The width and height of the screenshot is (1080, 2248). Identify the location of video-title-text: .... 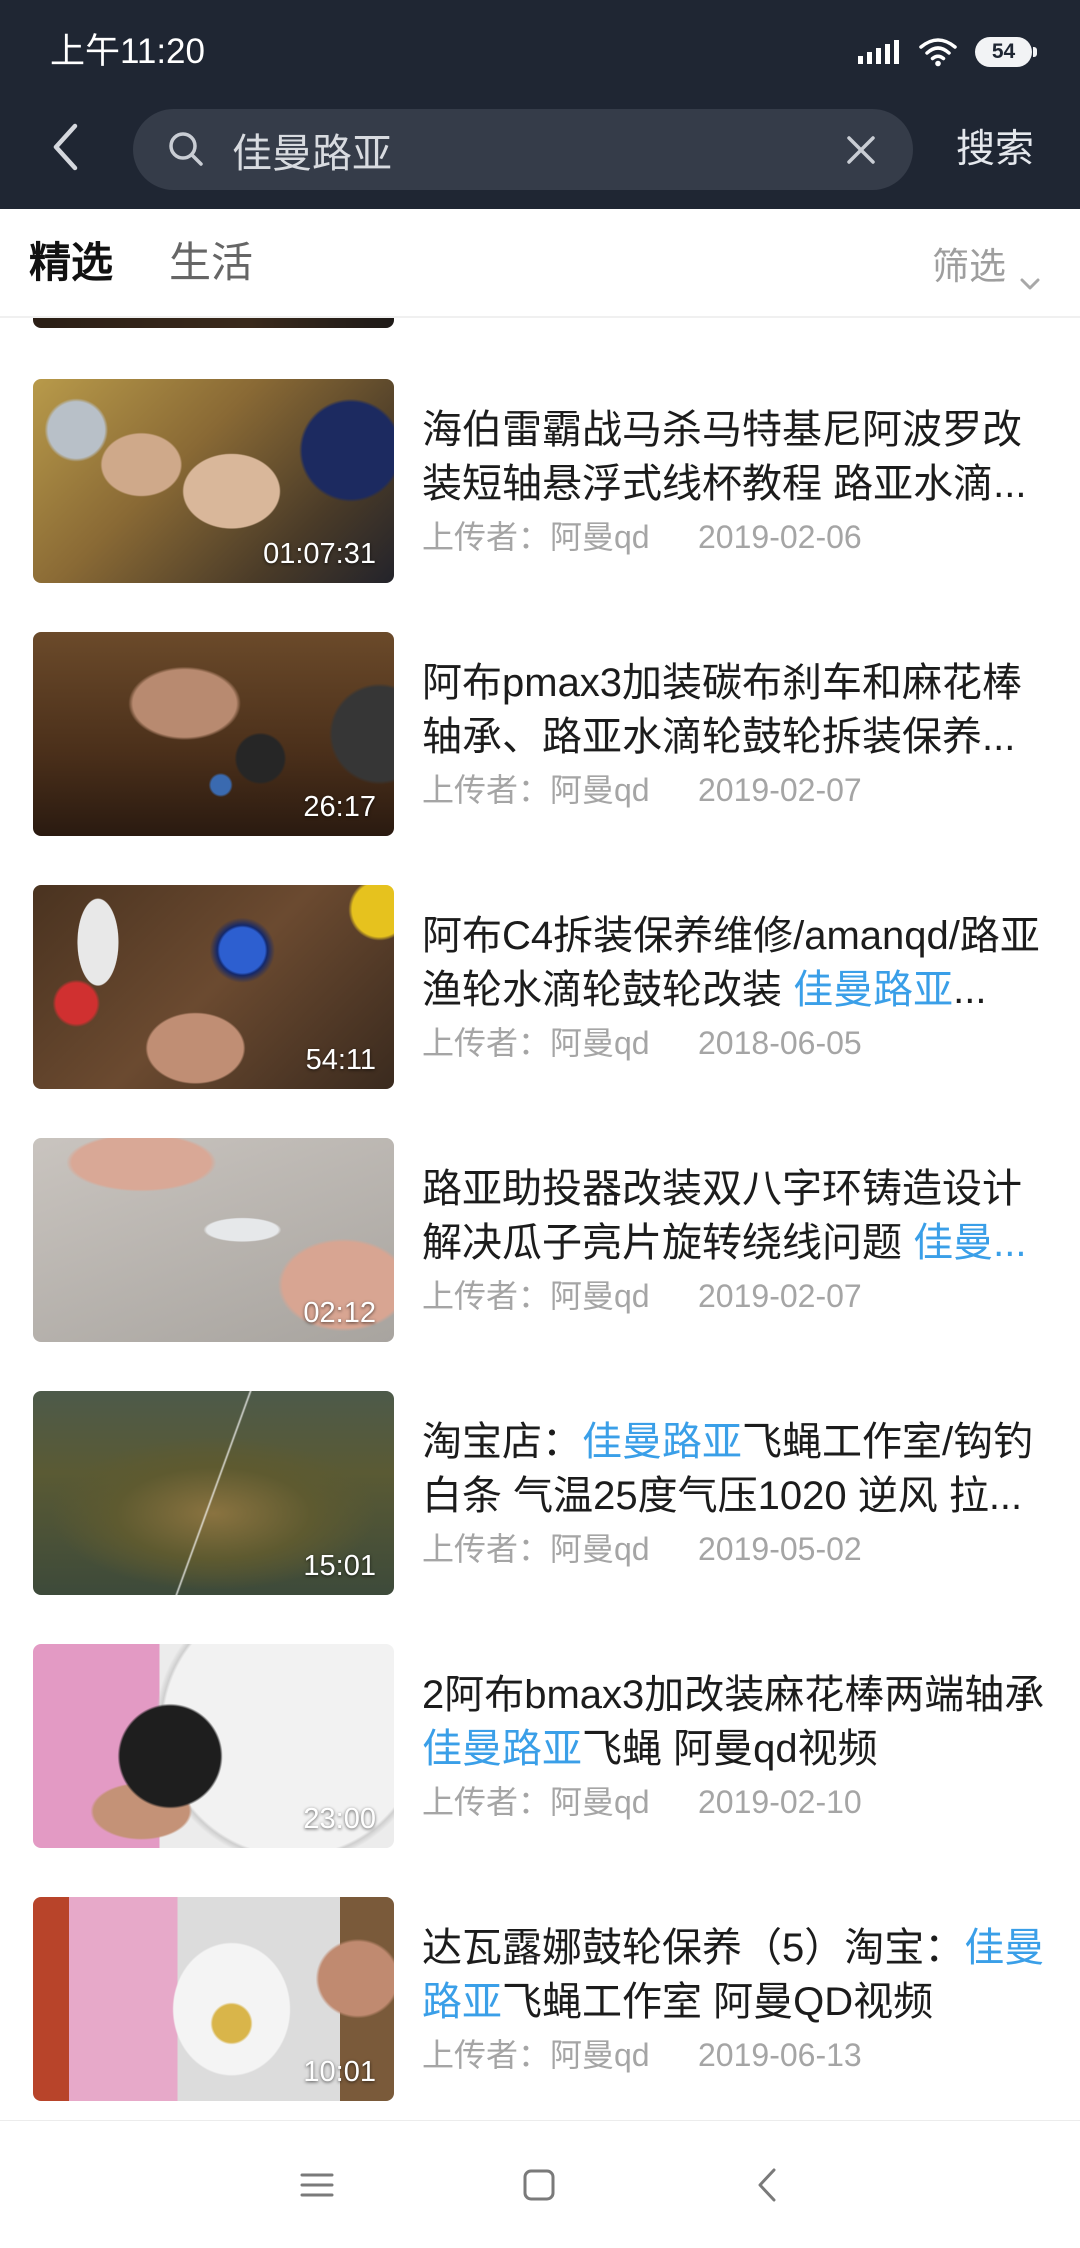
(970, 990).